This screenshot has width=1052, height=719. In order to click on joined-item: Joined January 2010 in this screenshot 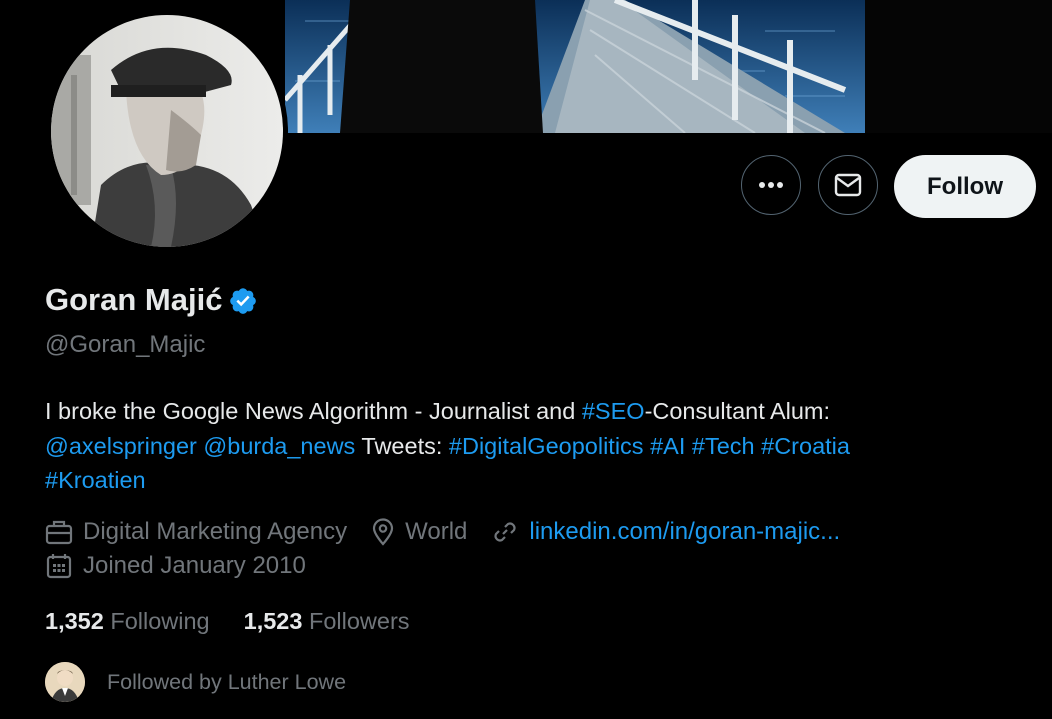, I will do `click(175, 566)`.